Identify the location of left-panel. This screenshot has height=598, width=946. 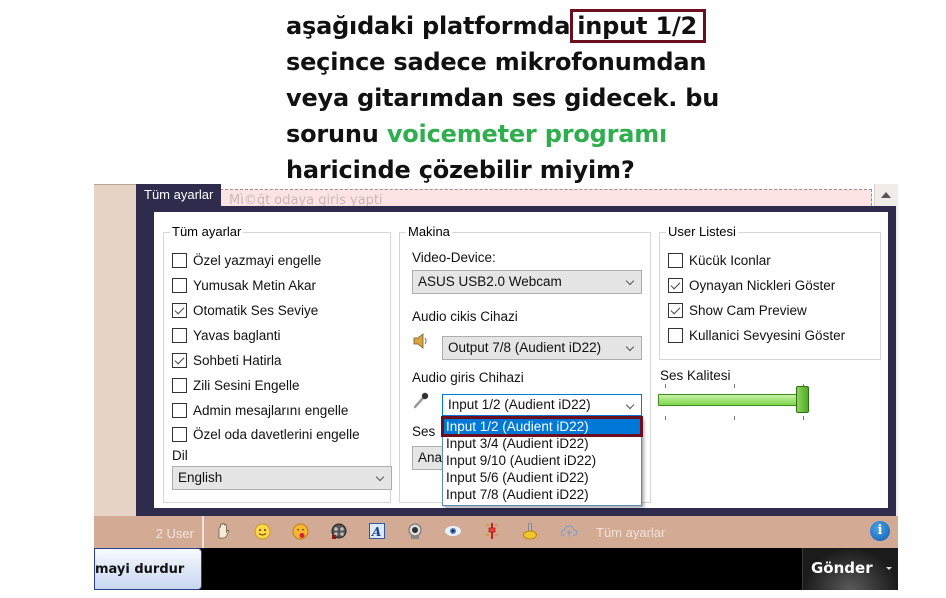
(116, 350).